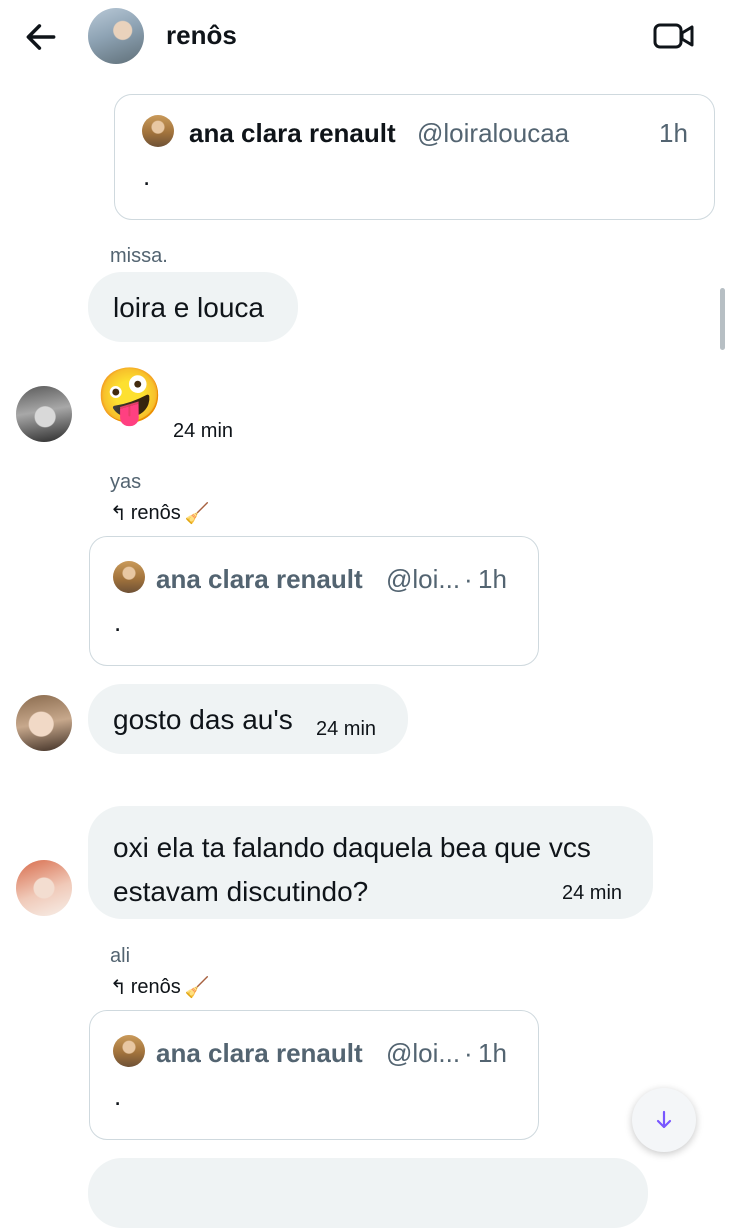 The image size is (731, 1228). Describe the element at coordinates (129, 396) in the screenshot. I see `emoji-message: 🤪` at that location.